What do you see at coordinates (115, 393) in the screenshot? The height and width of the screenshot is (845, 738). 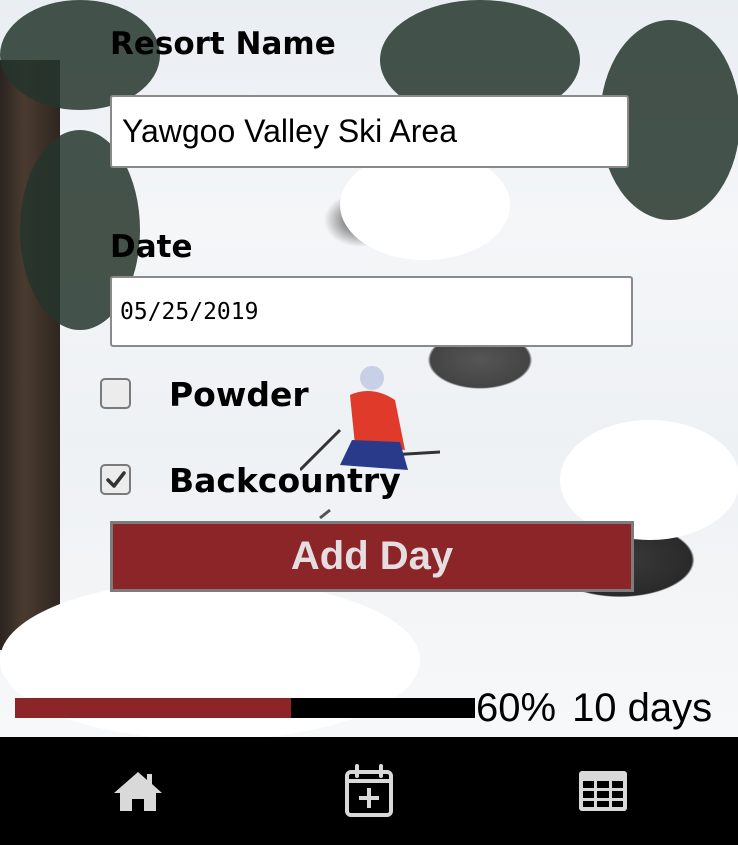 I see `powder-checkbox` at bounding box center [115, 393].